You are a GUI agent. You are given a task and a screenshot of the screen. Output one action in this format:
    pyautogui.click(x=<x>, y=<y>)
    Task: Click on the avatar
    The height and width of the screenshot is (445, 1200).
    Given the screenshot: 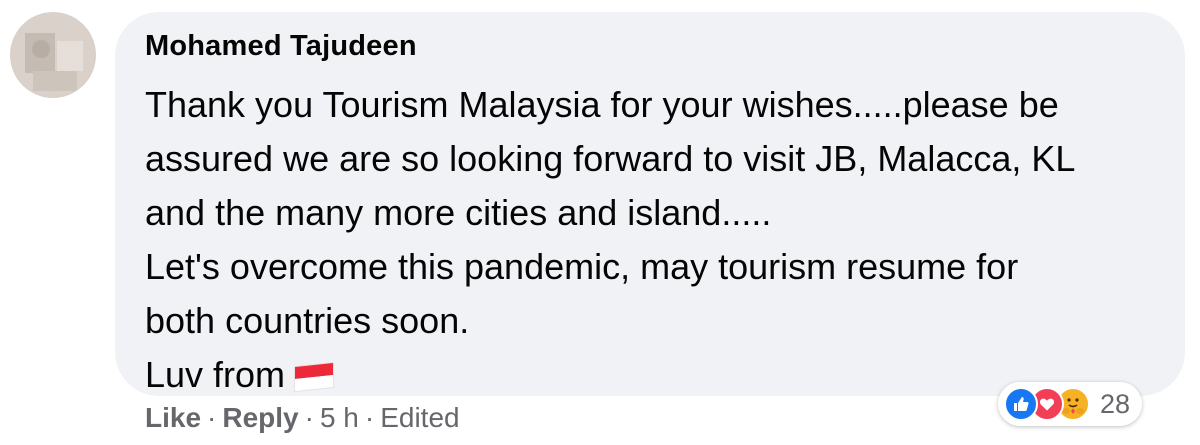 What is the action you would take?
    pyautogui.click(x=53, y=55)
    